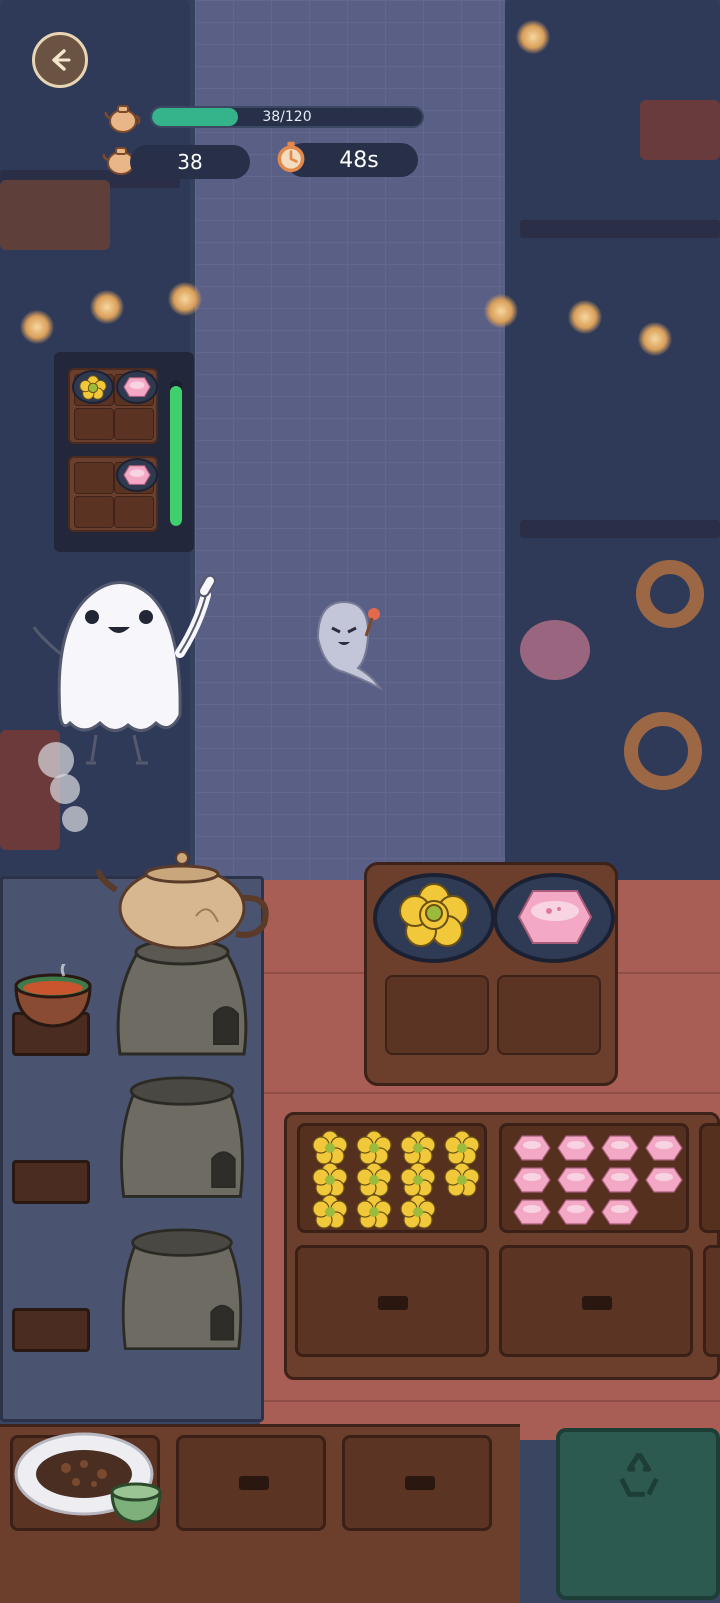 The width and height of the screenshot is (720, 1603). I want to click on serving-tray, so click(491, 974).